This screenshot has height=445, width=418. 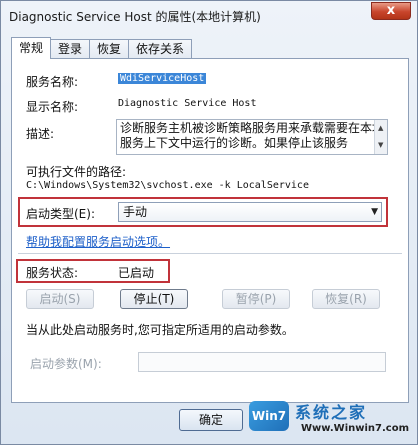 I want to click on tab-logon: 登录, so click(x=70, y=49).